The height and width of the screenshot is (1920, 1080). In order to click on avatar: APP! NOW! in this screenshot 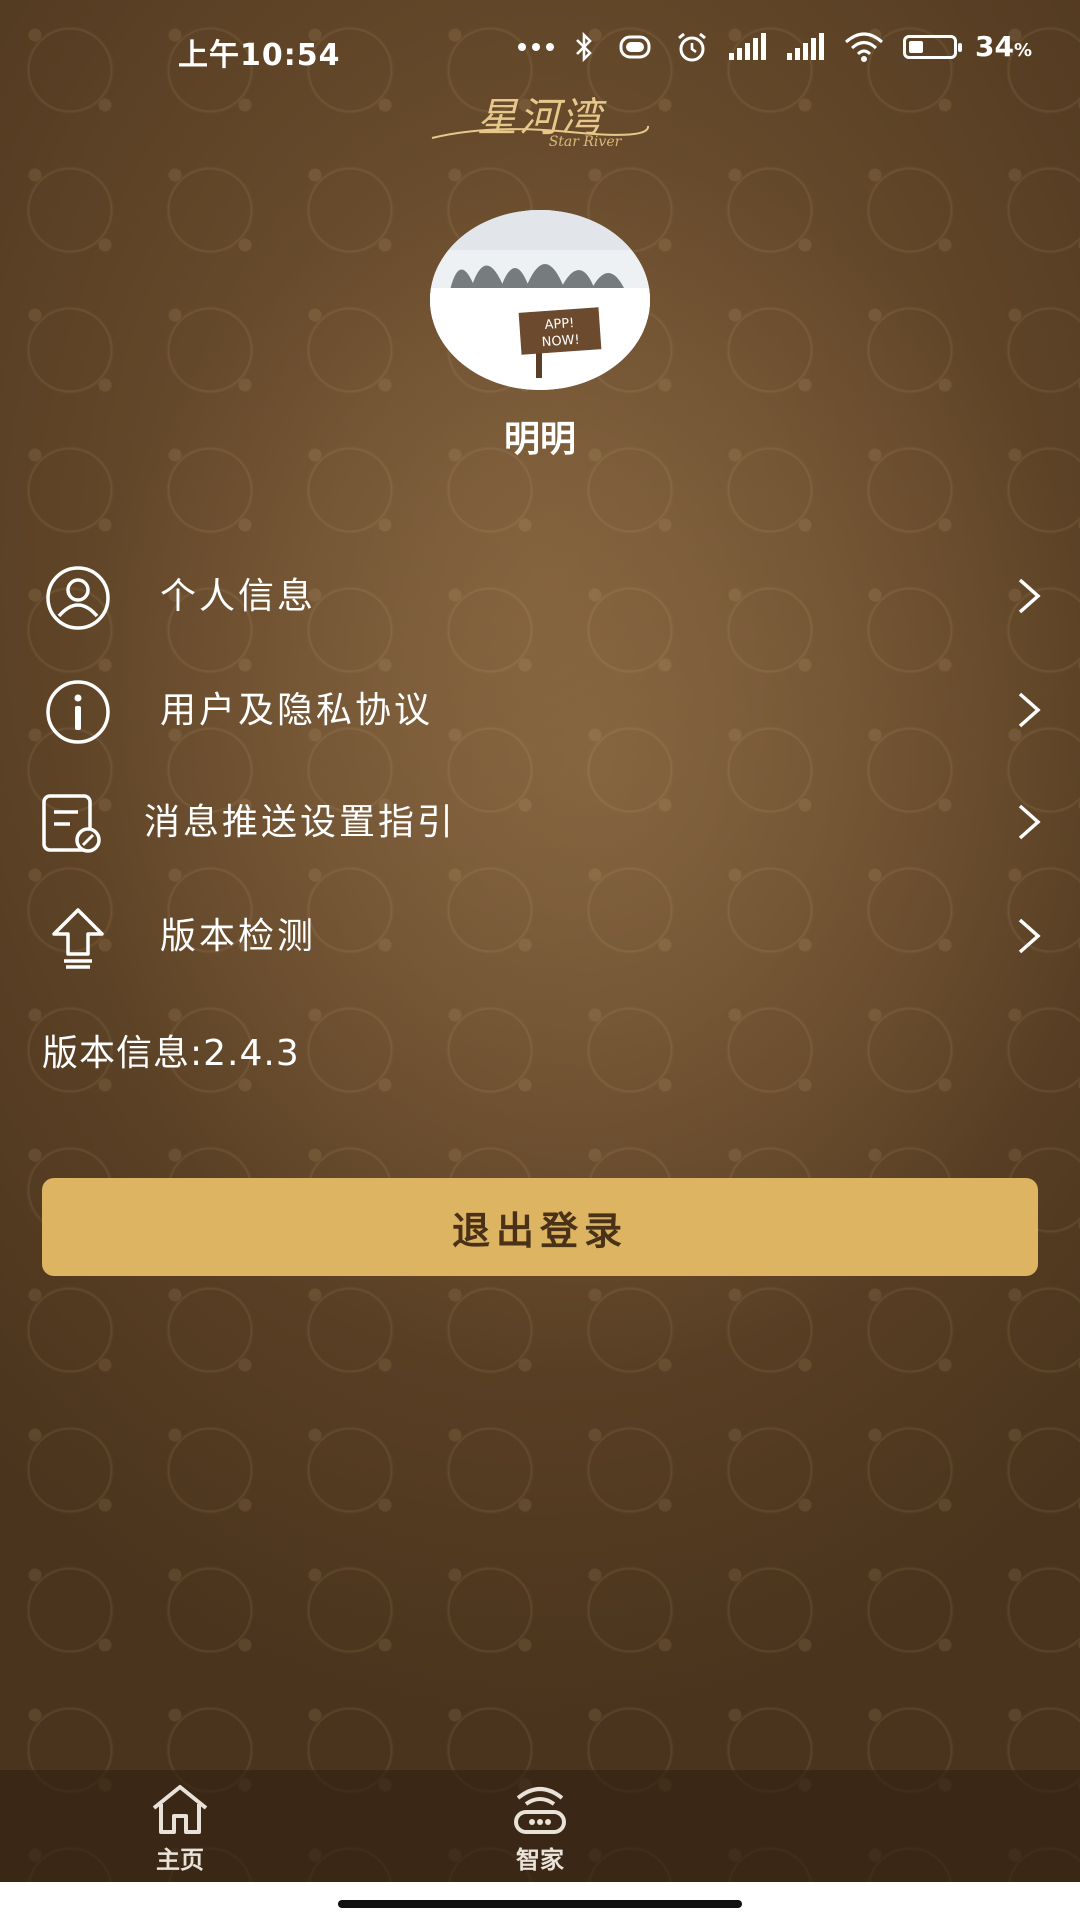, I will do `click(540, 300)`.